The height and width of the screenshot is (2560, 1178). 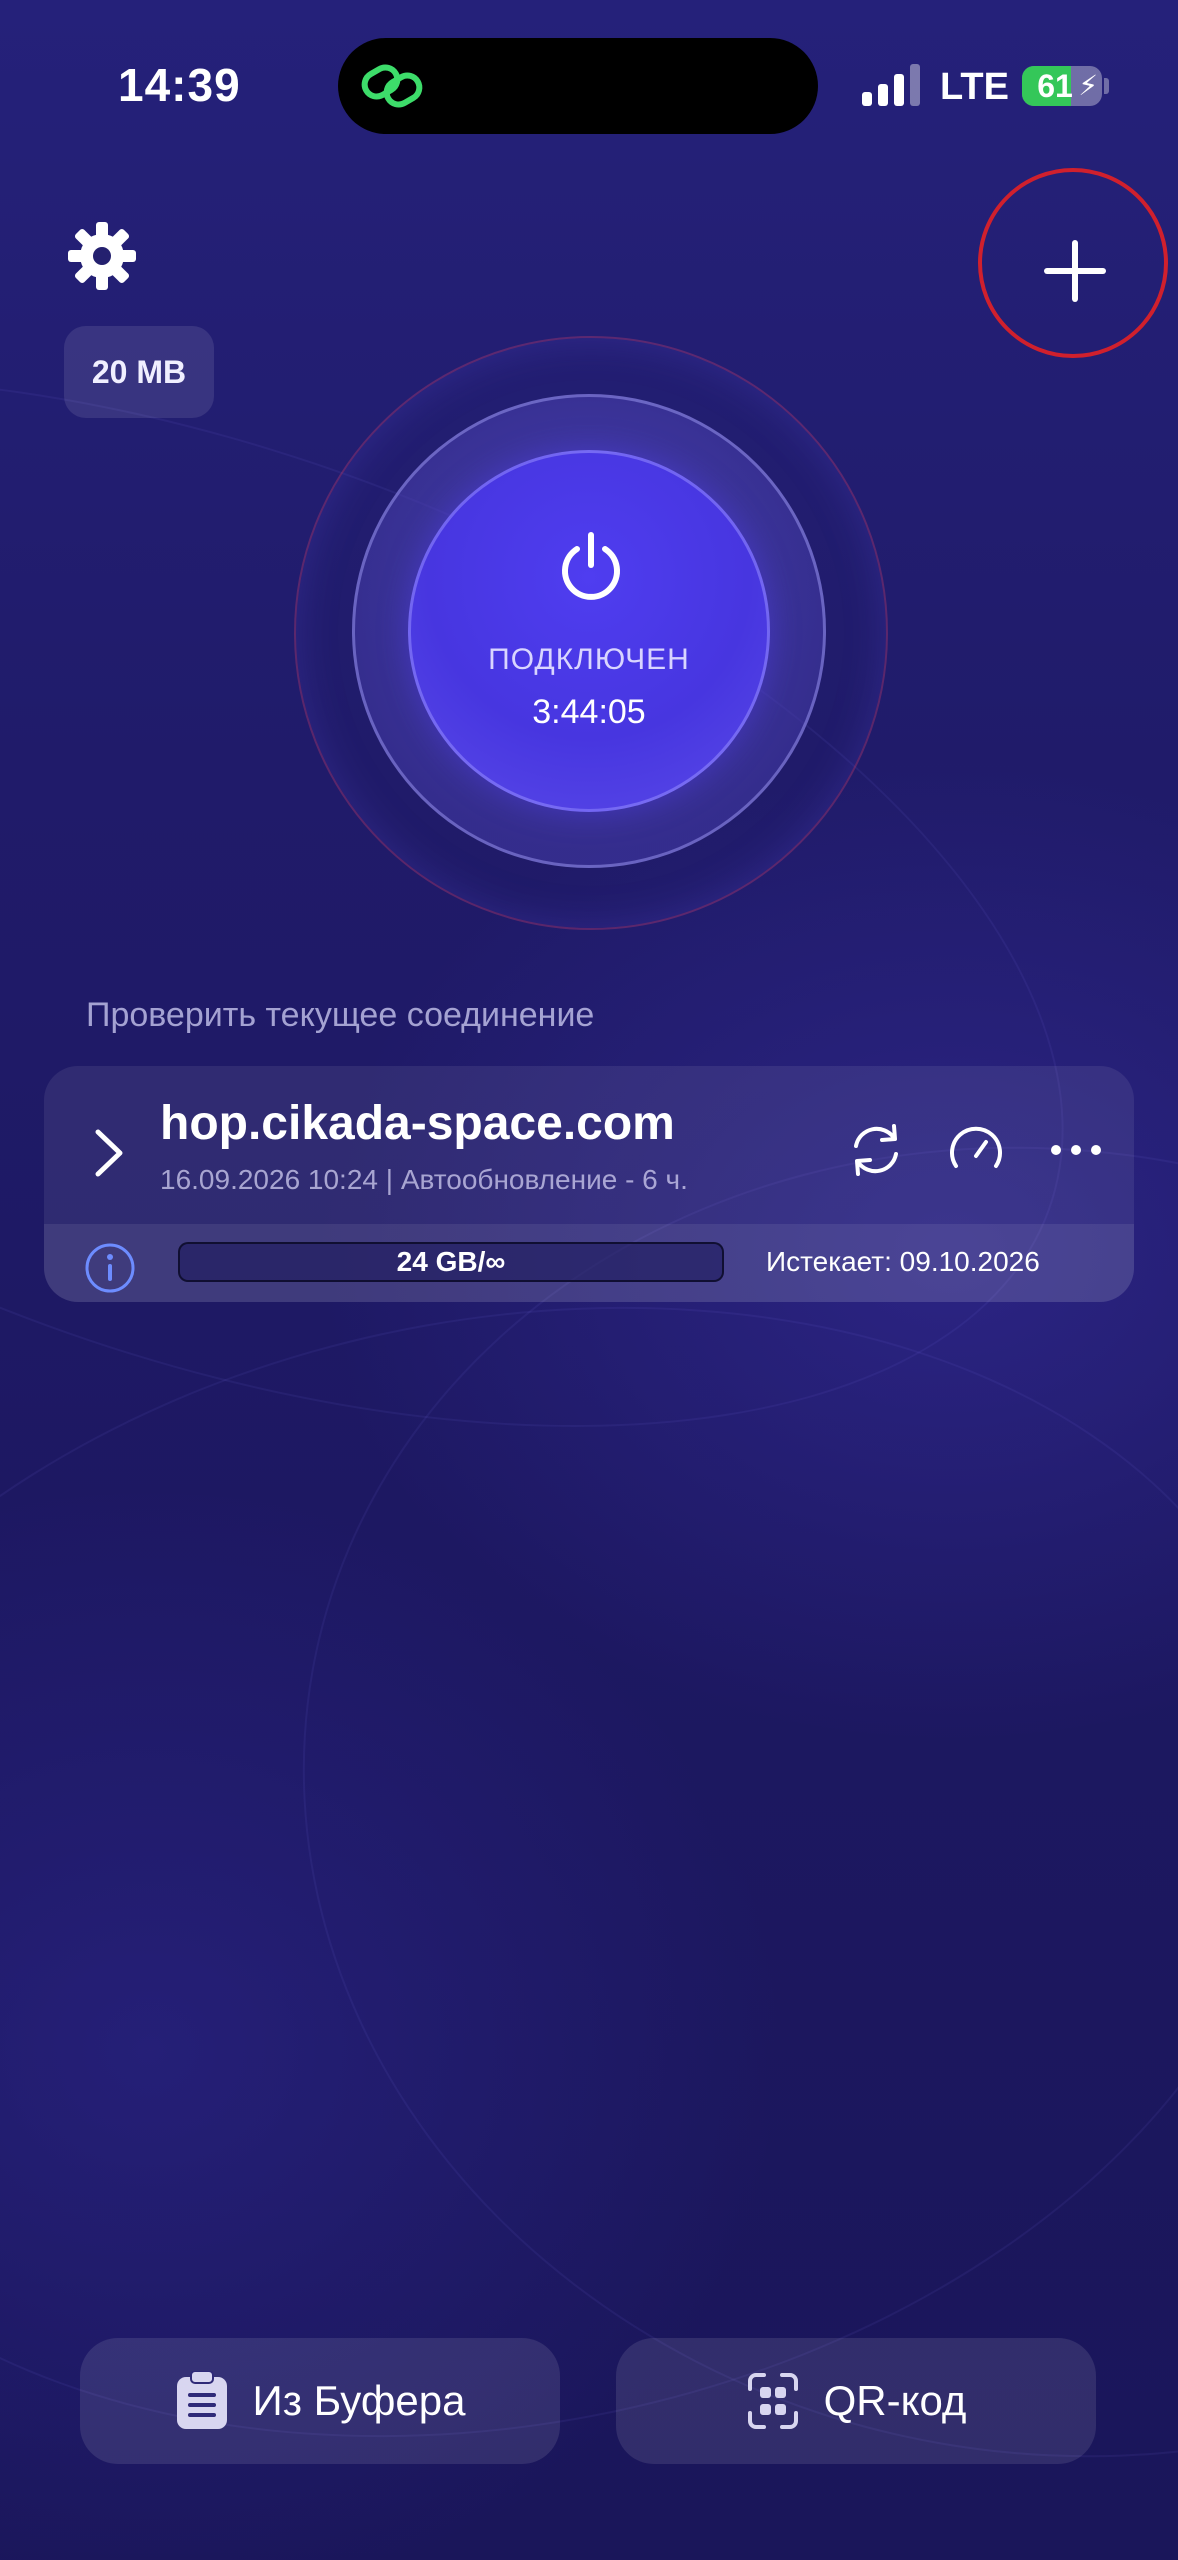 What do you see at coordinates (392, 86) in the screenshot?
I see `link-icon` at bounding box center [392, 86].